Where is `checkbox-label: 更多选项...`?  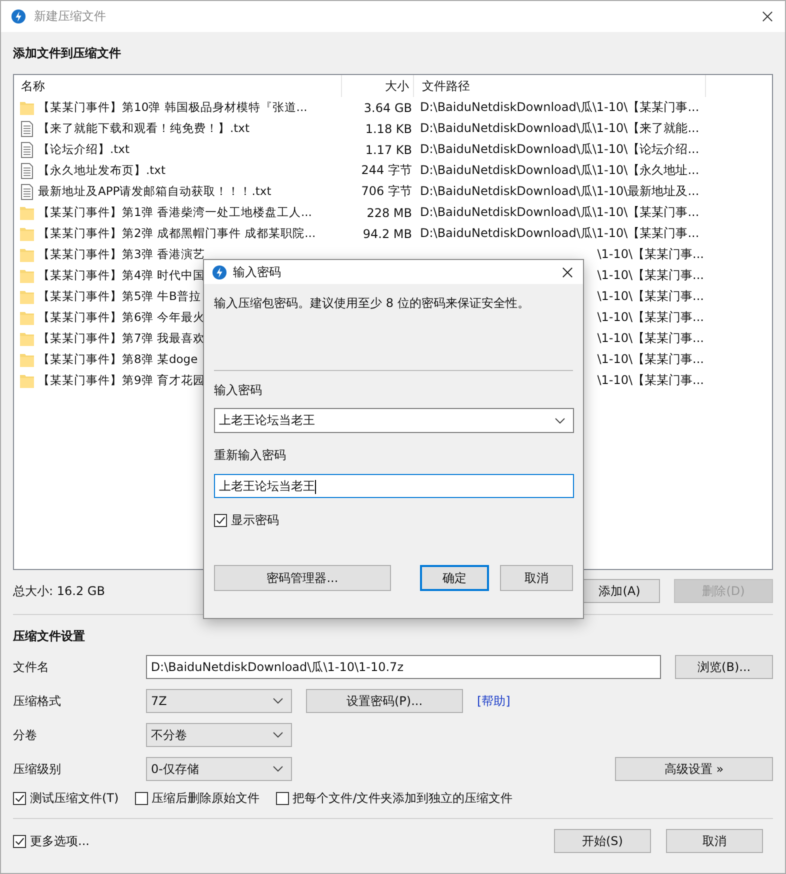 checkbox-label: 更多选项... is located at coordinates (60, 841).